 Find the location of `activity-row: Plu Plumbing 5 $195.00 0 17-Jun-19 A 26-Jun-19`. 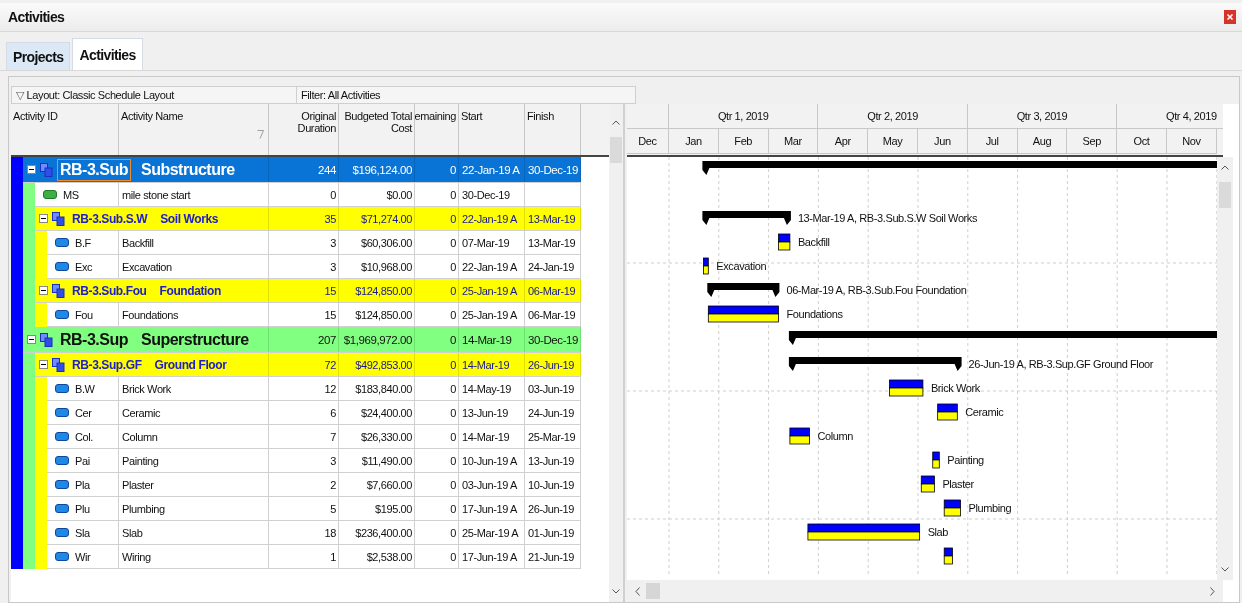

activity-row: Plu Plumbing 5 $195.00 0 17-Jun-19 A 26-Jun-19 is located at coordinates (314, 509).